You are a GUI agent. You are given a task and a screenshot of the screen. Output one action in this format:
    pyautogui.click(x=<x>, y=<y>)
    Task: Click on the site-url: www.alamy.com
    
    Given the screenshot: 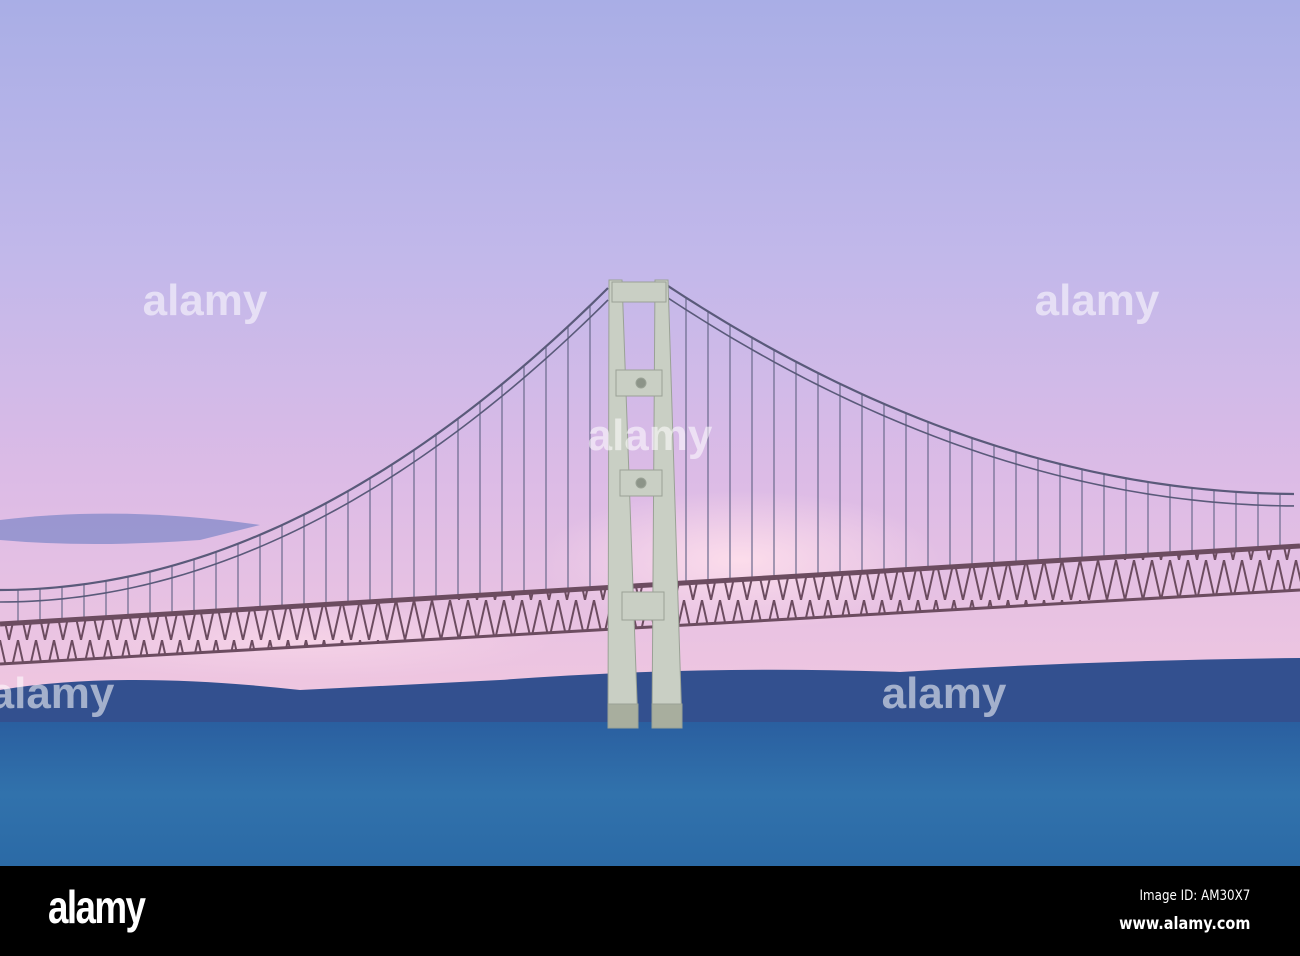 What is the action you would take?
    pyautogui.click(x=1184, y=924)
    